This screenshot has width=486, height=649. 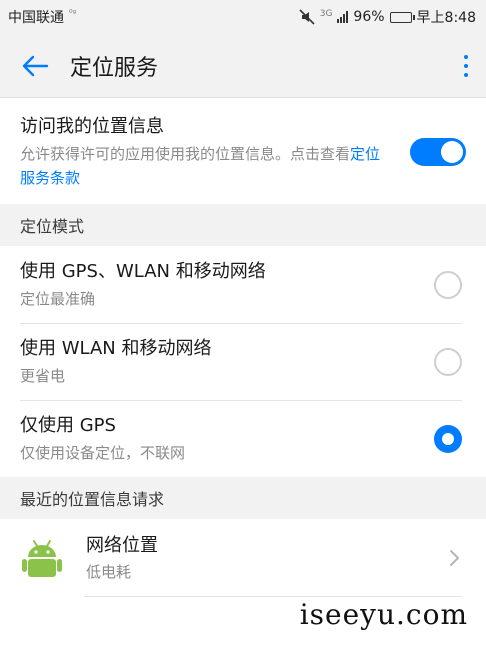 I want to click on recent-request-subtitle: 低电耗, so click(x=109, y=572).